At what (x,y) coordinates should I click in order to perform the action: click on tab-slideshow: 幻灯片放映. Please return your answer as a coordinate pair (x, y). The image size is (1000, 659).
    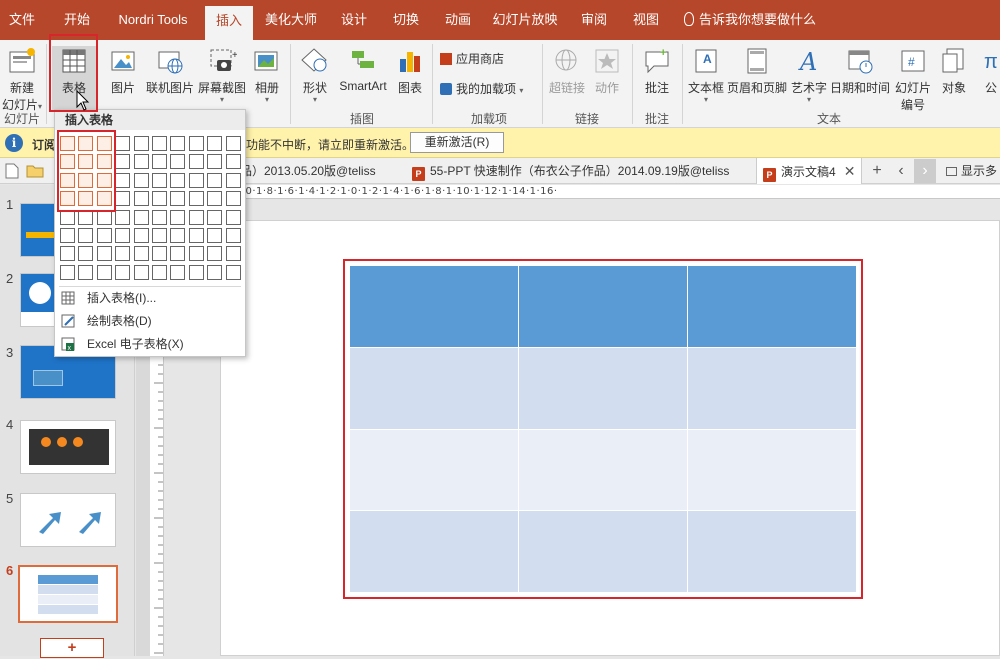
    Looking at the image, I should click on (525, 20).